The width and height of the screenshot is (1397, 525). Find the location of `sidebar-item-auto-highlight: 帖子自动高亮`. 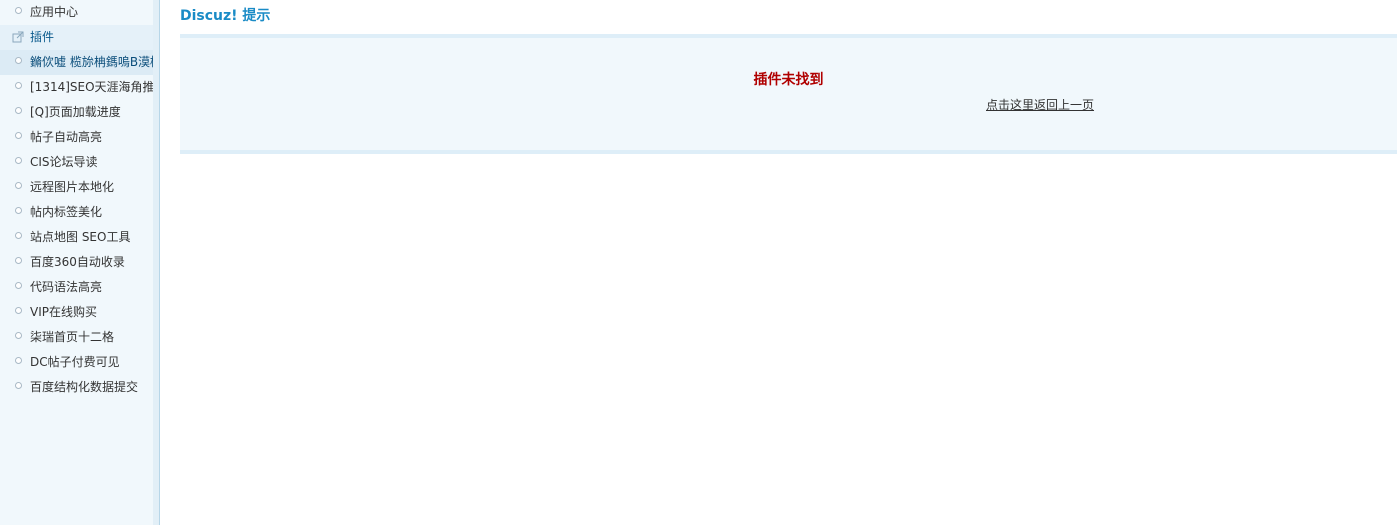

sidebar-item-auto-highlight: 帖子自动高亮 is located at coordinates (76, 137).